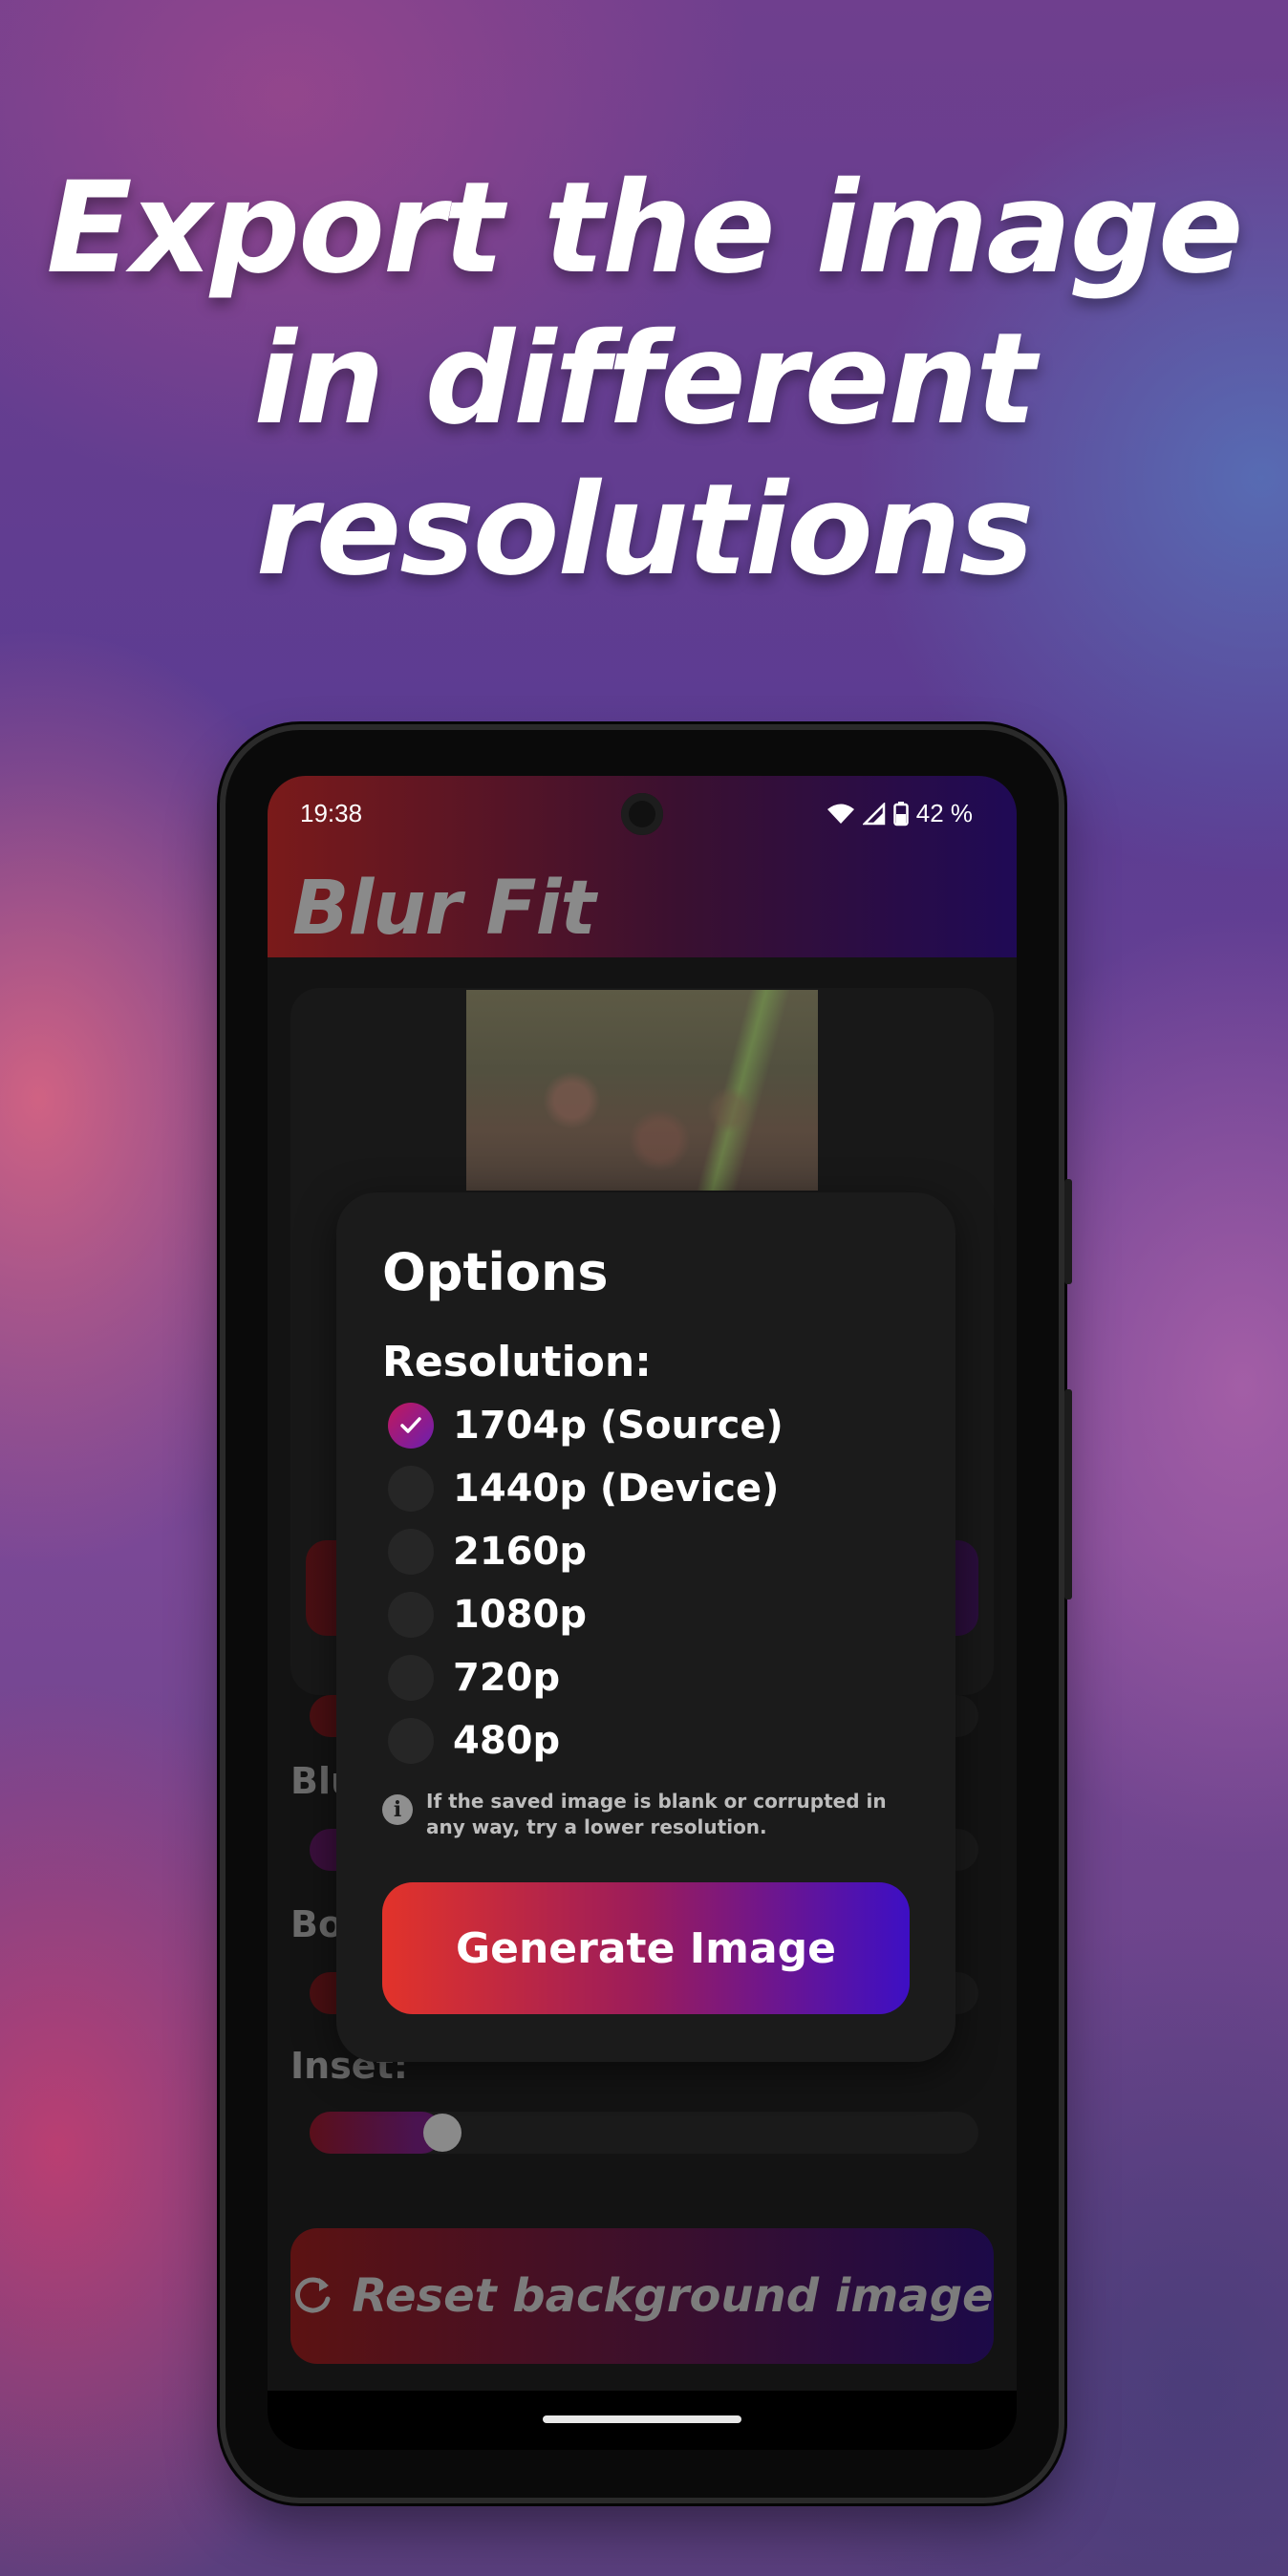 The image size is (1288, 2576). What do you see at coordinates (642, 814) in the screenshot?
I see `camera-cutout` at bounding box center [642, 814].